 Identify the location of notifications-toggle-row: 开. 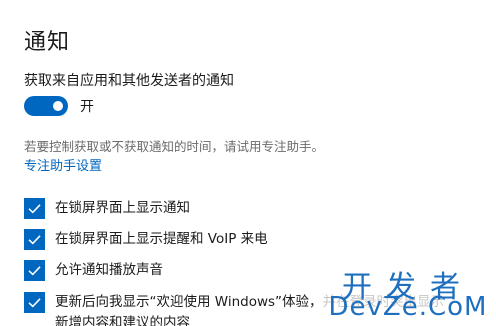
(59, 106).